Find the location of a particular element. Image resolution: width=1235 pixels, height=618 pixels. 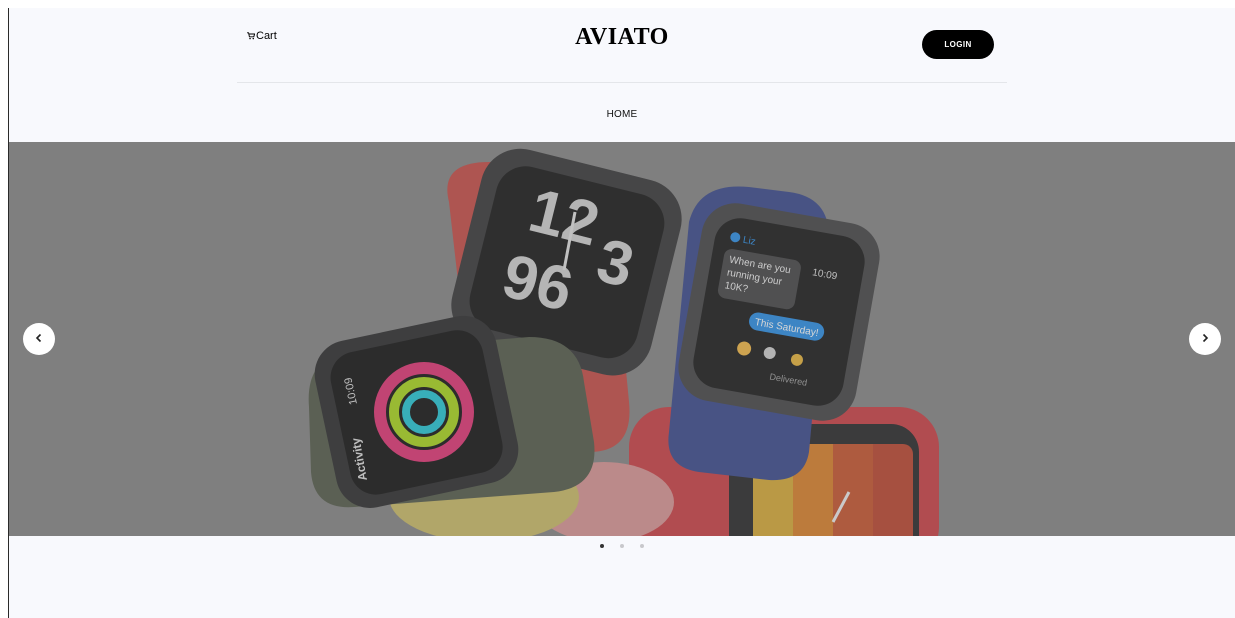

chevron-left-icon is located at coordinates (39, 339).